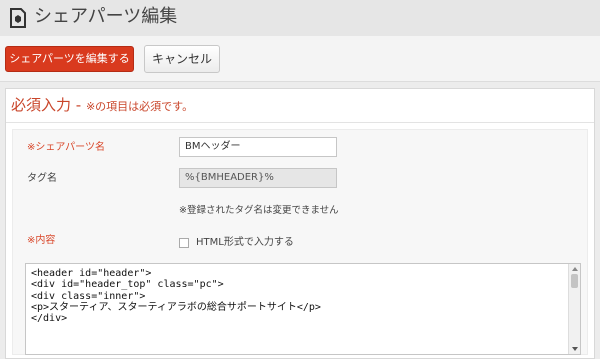 This screenshot has width=600, height=359. I want to click on html-format-checkbox-label: HTML形式で入力する, so click(245, 243).